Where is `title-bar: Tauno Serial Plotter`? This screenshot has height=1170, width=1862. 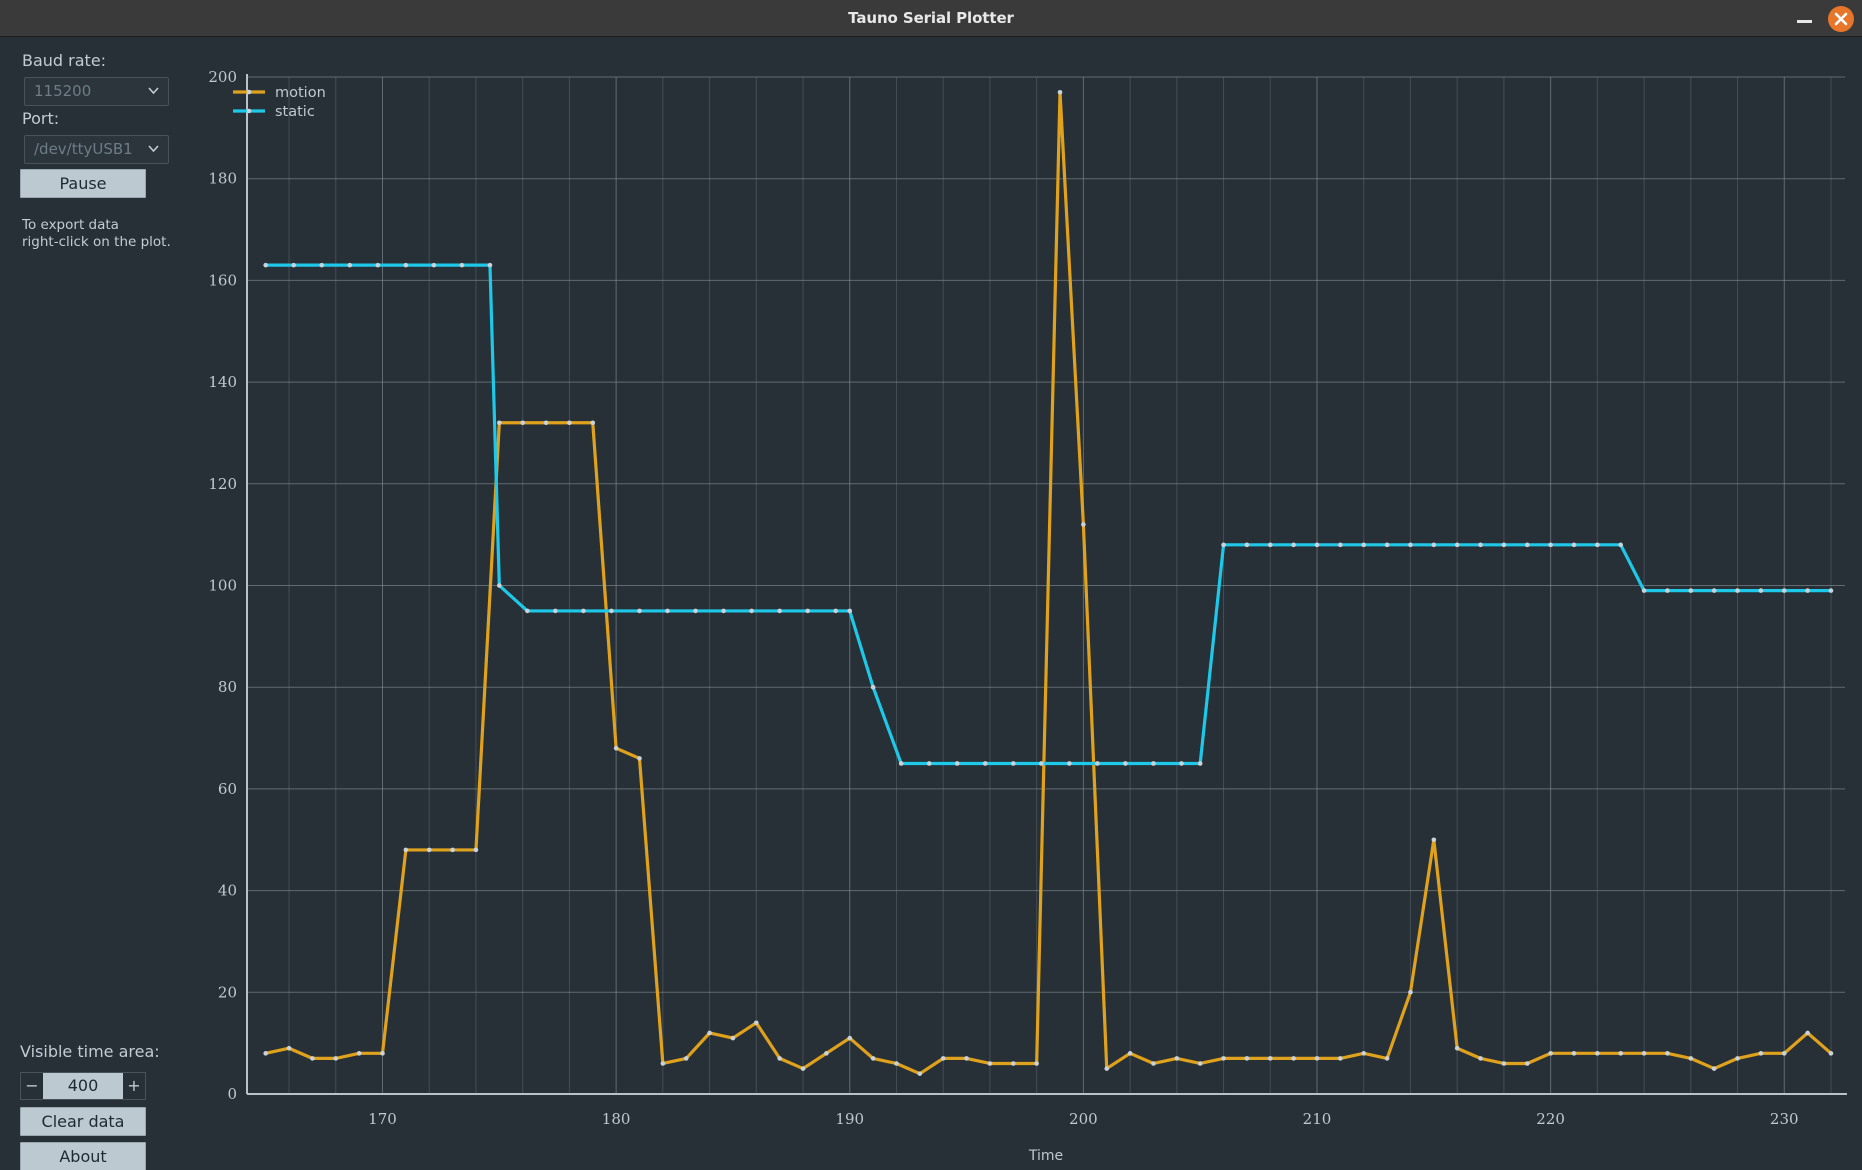
title-bar: Tauno Serial Plotter is located at coordinates (931, 18).